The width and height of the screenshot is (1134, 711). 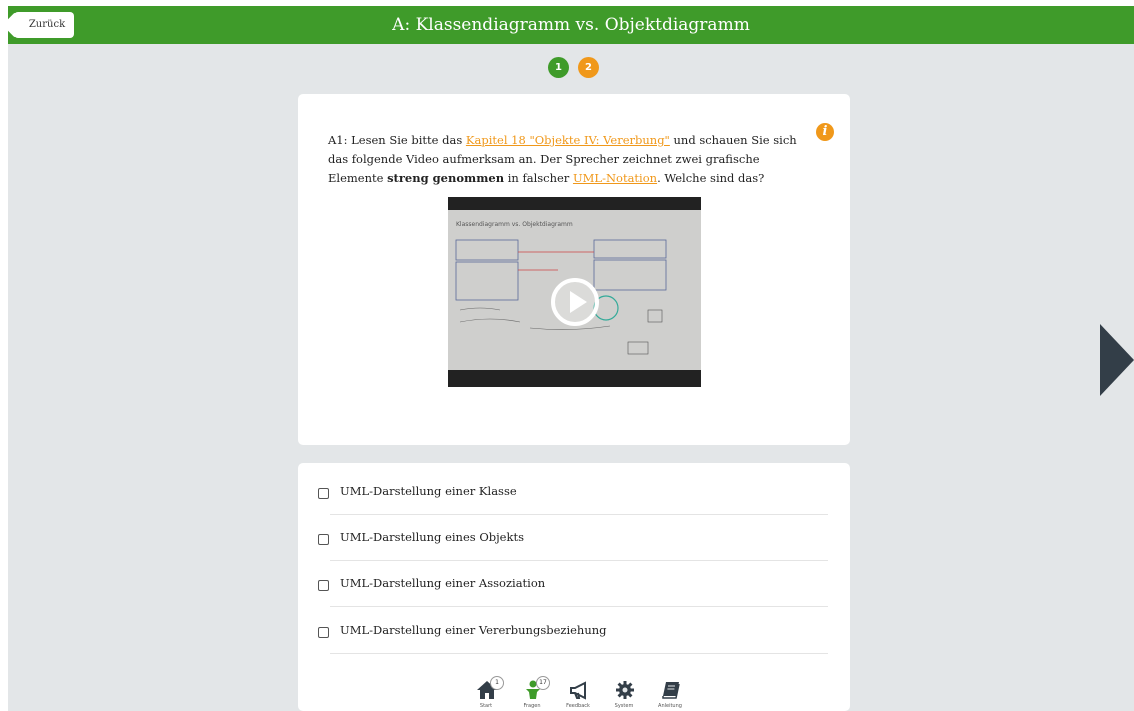 I want to click on question-prefix: A1: Lesen Sie bitte das, so click(x=397, y=140).